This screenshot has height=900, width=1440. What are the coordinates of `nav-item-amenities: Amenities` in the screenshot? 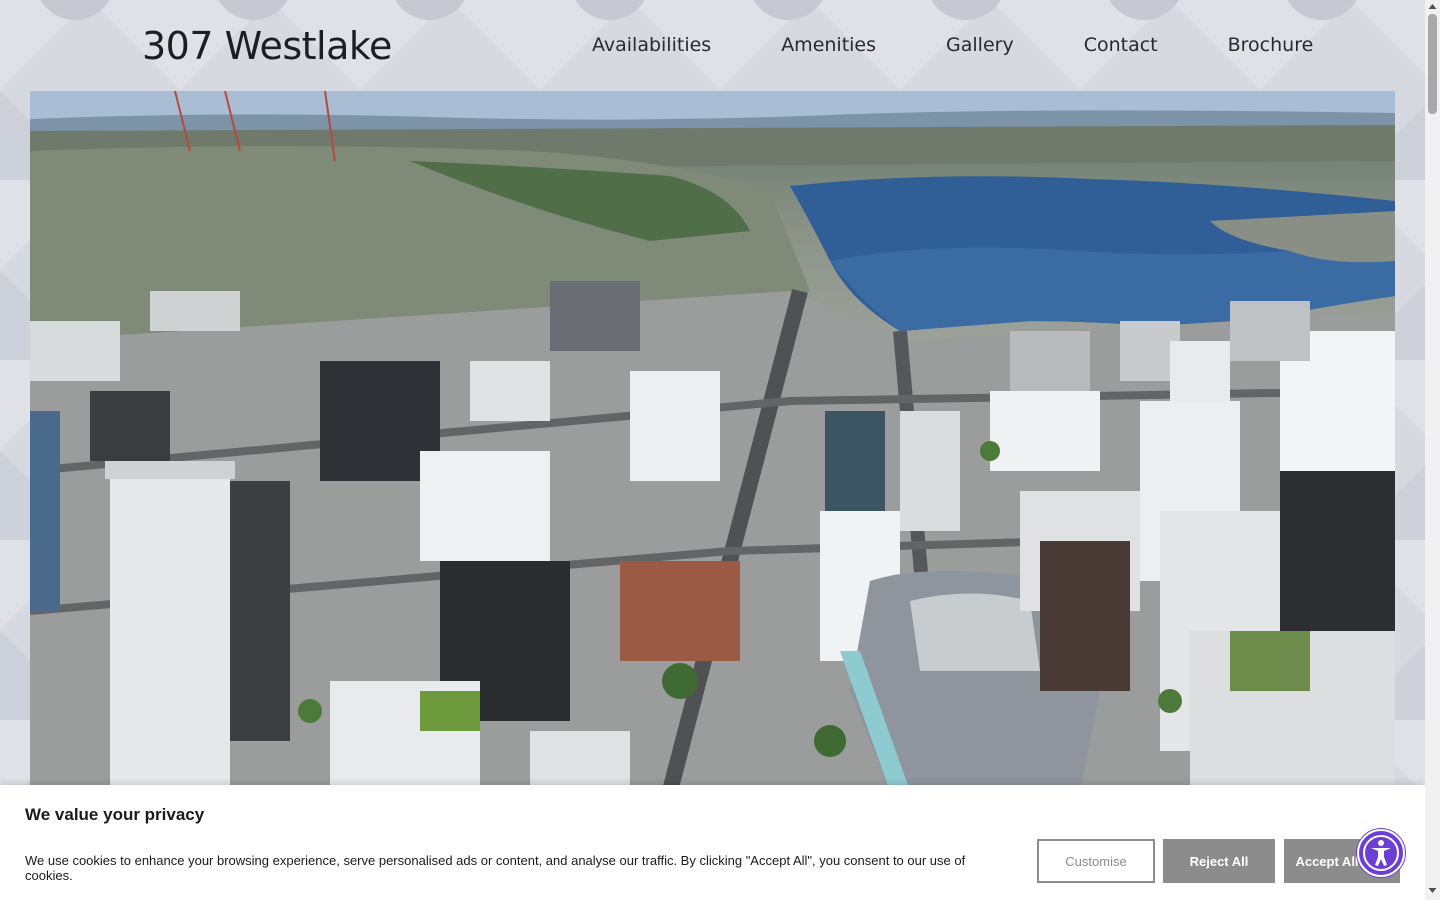 It's located at (828, 45).